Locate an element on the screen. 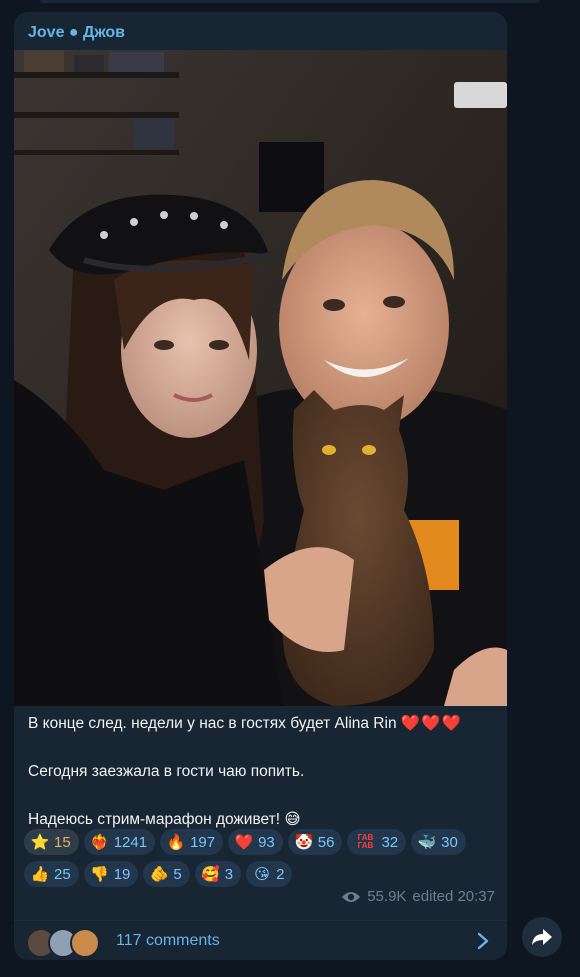 The height and width of the screenshot is (977, 580). reaction-pill: ❤️ 93 is located at coordinates (255, 842).